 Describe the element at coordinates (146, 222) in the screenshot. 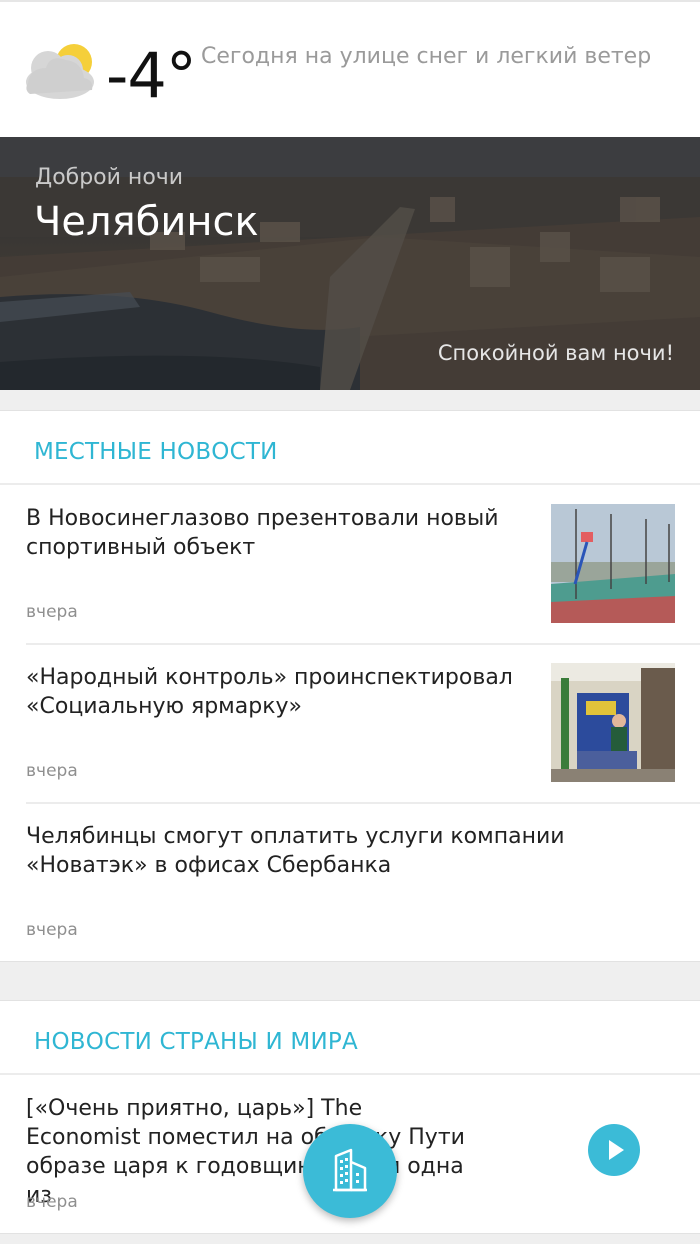

I see `city-name: Челябинск` at that location.